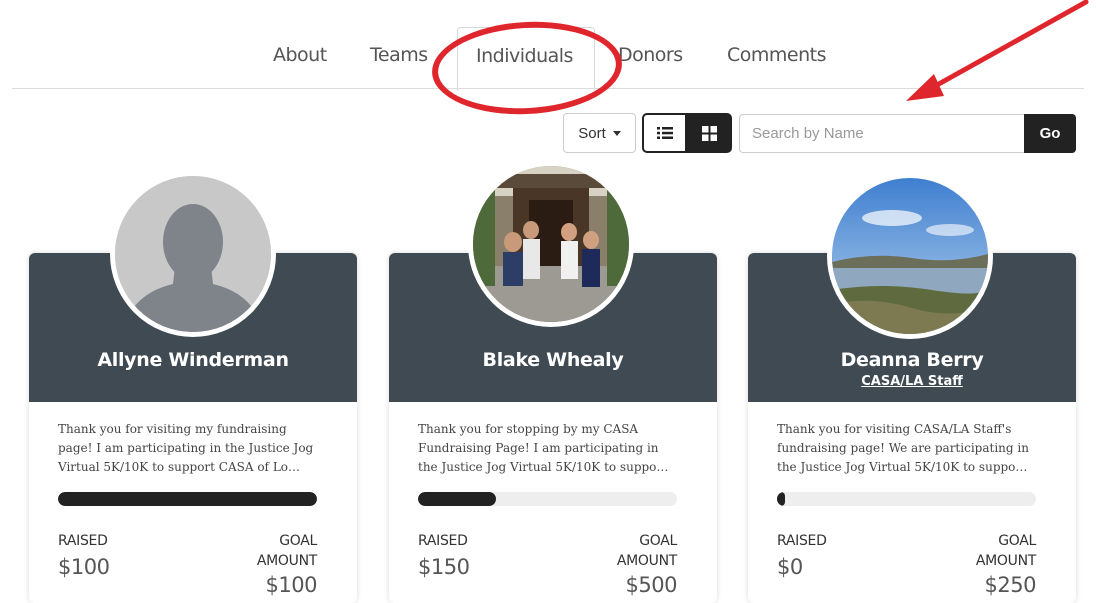  What do you see at coordinates (894, 429) in the screenshot?
I see `description-line: Thank you for visiting CASA/LA Staff's` at bounding box center [894, 429].